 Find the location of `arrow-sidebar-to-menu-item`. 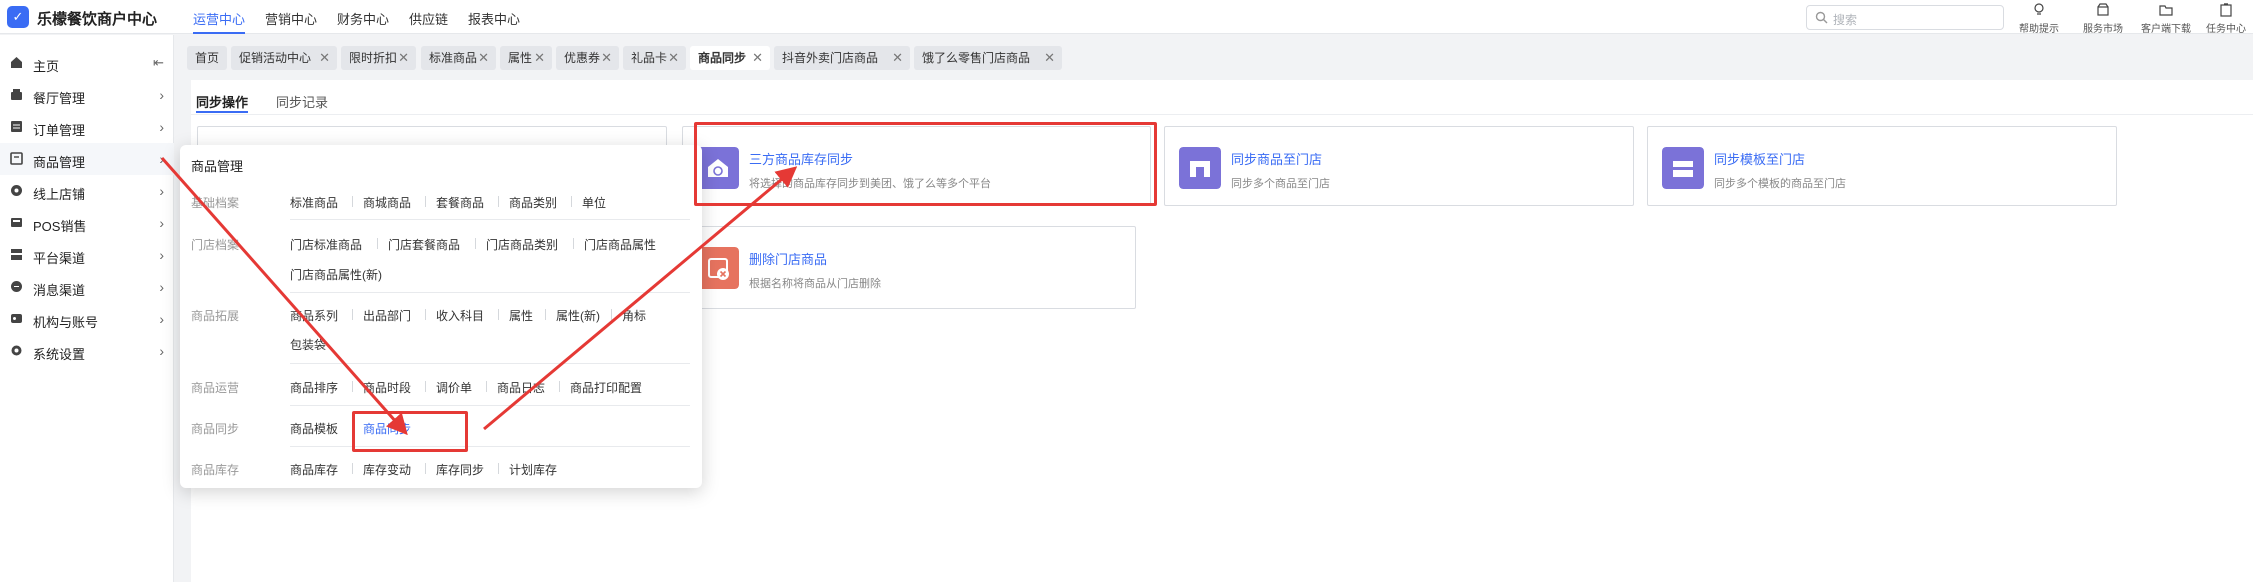

arrow-sidebar-to-menu-item is located at coordinates (284, 296).